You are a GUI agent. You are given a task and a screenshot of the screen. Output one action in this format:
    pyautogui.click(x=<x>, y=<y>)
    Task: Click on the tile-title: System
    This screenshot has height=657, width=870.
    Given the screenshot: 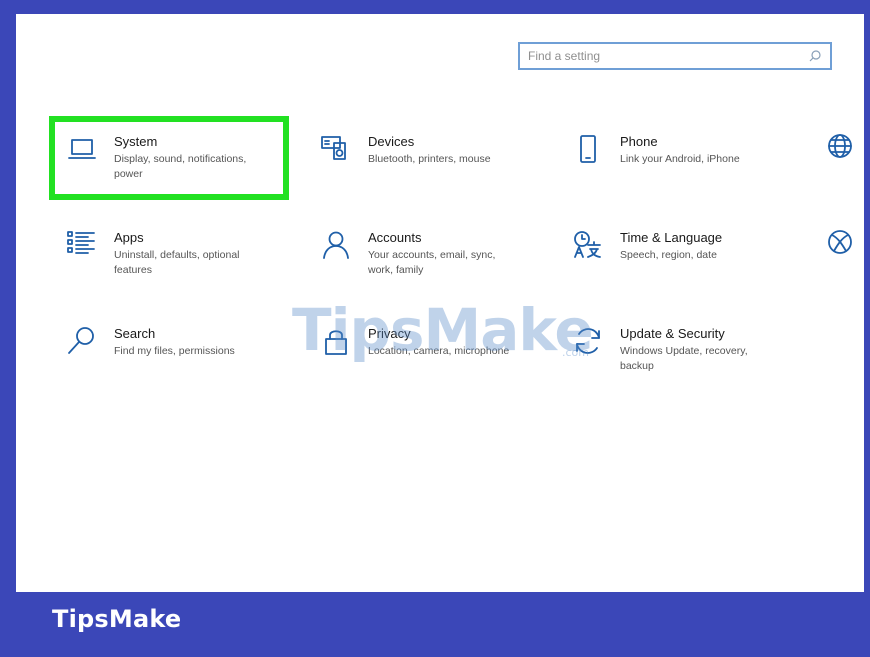 What is the action you would take?
    pyautogui.click(x=136, y=141)
    